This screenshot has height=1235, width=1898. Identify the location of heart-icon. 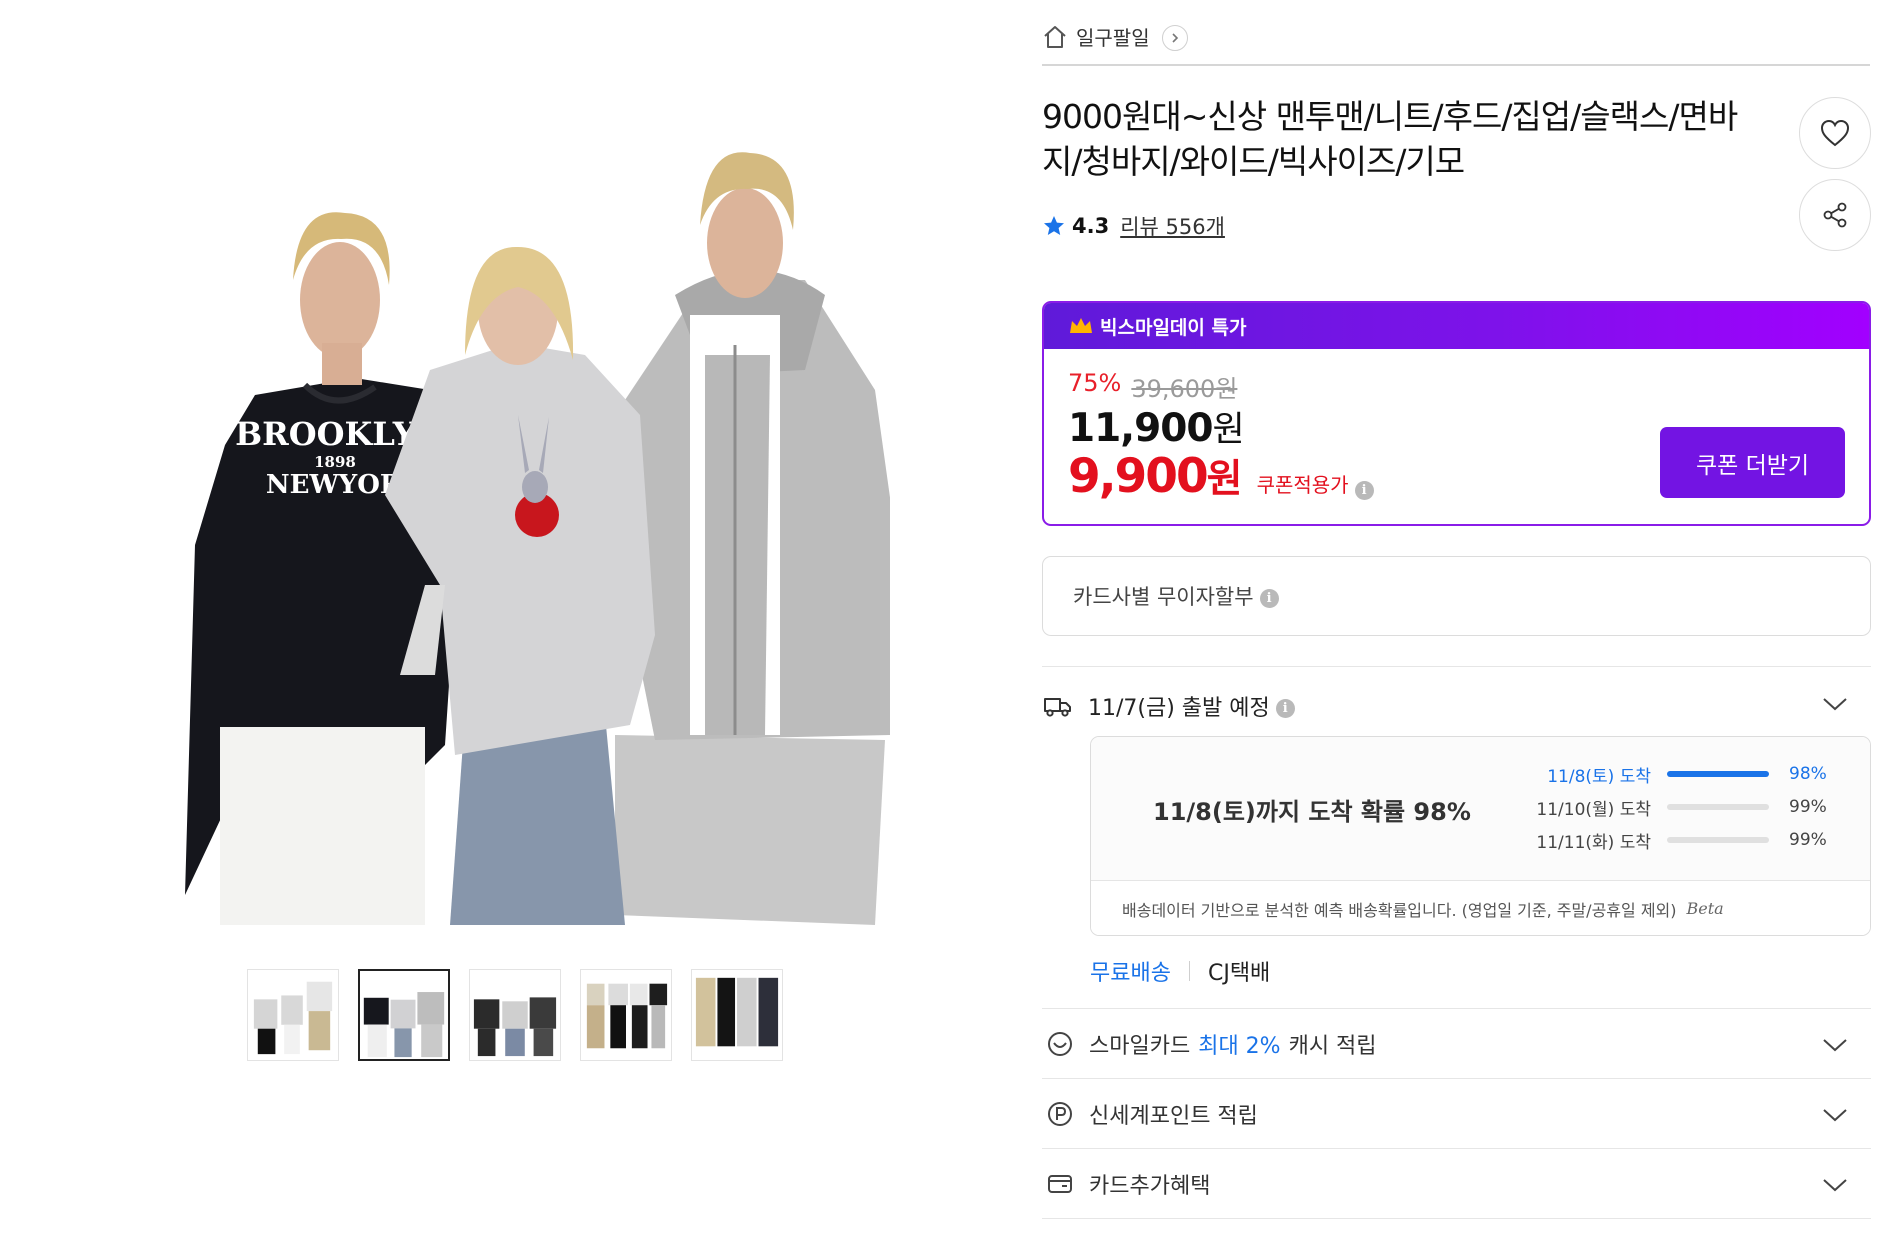
(1835, 133).